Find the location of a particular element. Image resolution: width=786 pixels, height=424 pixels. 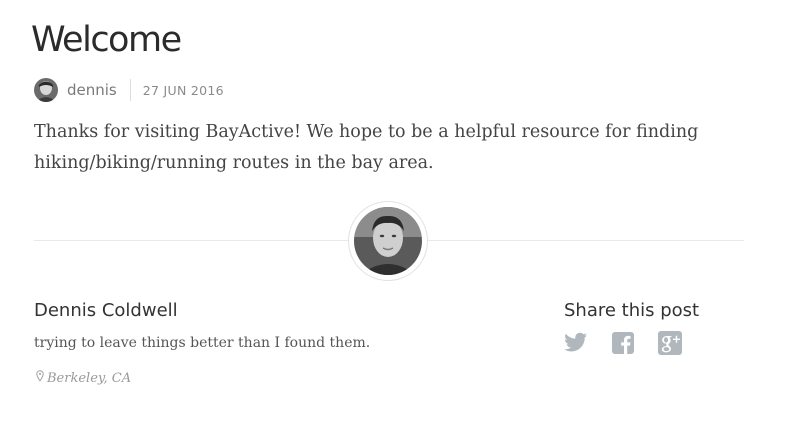

post-meta: dennis 27 JUN 2016 is located at coordinates (129, 90).